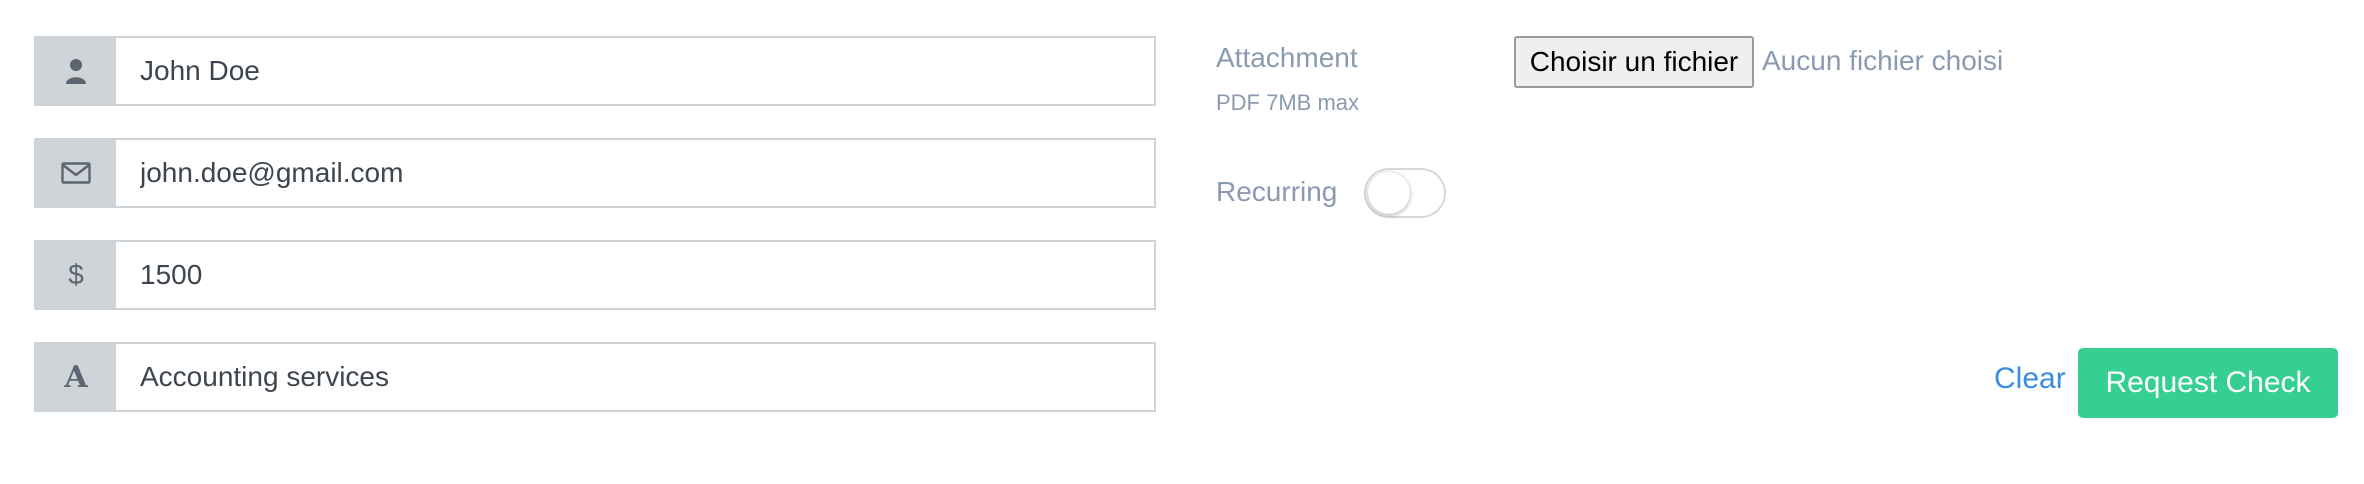  What do you see at coordinates (2030, 379) in the screenshot?
I see `clear-link: Clear` at bounding box center [2030, 379].